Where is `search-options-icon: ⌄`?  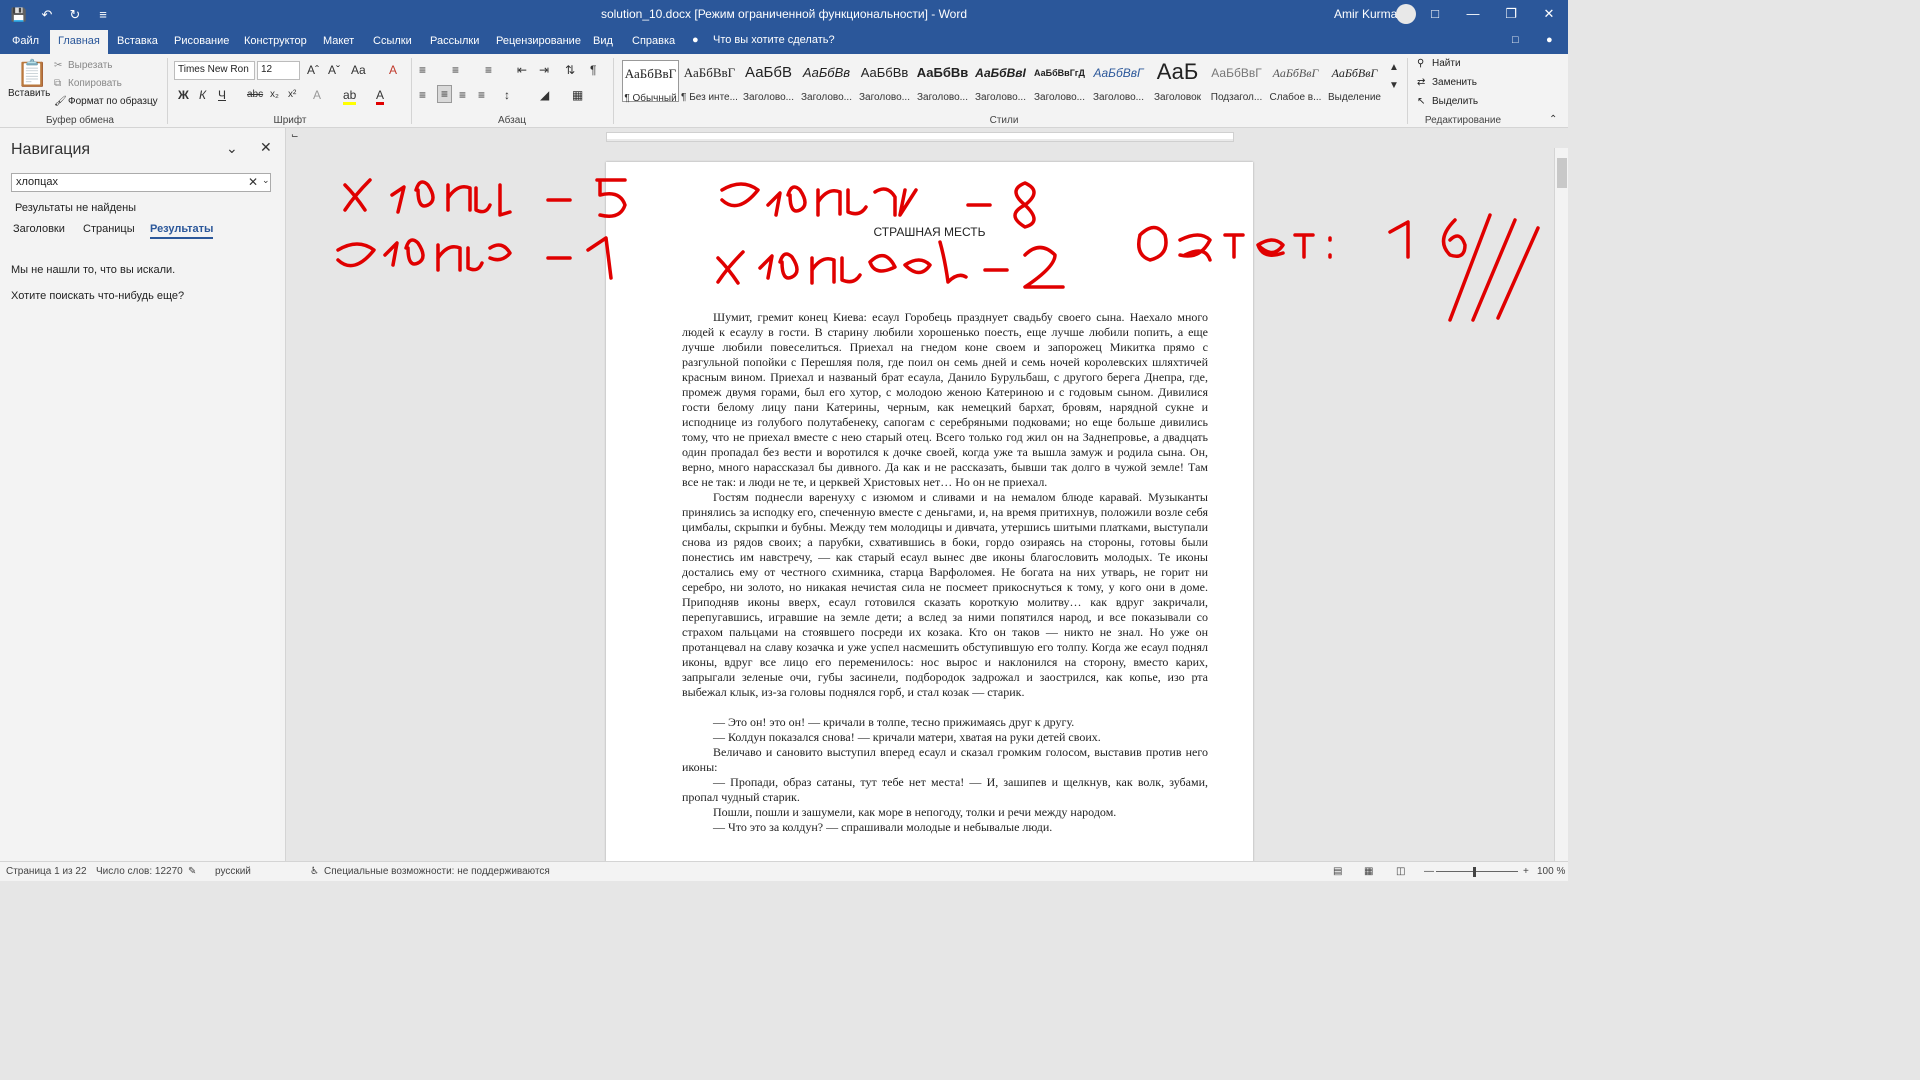 search-options-icon: ⌄ is located at coordinates (266, 180).